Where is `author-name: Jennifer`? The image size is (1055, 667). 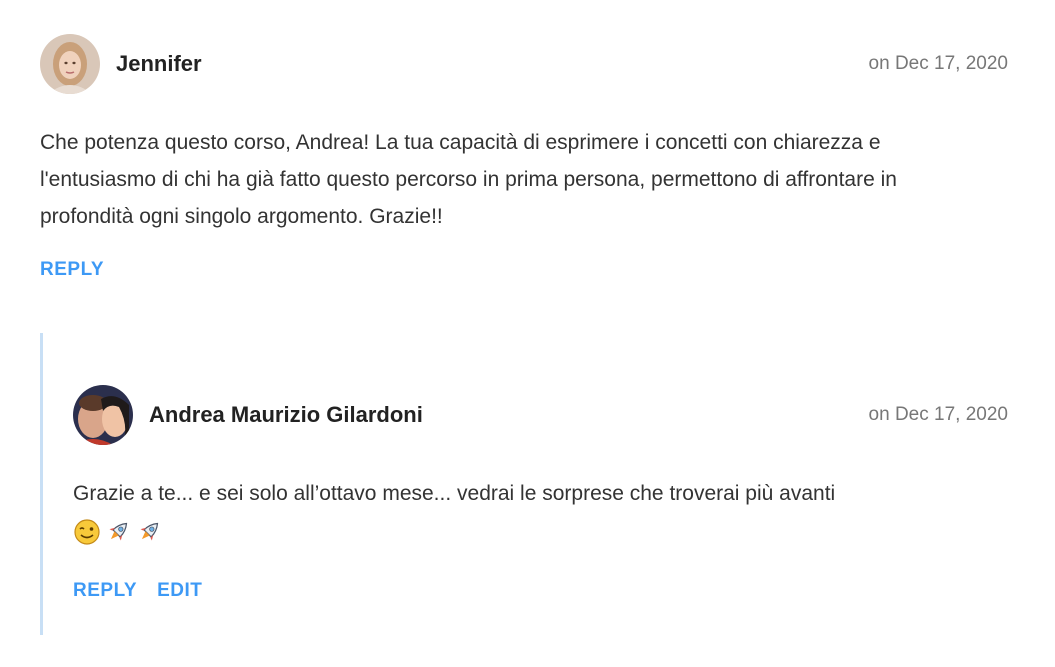 author-name: Jennifer is located at coordinates (159, 63).